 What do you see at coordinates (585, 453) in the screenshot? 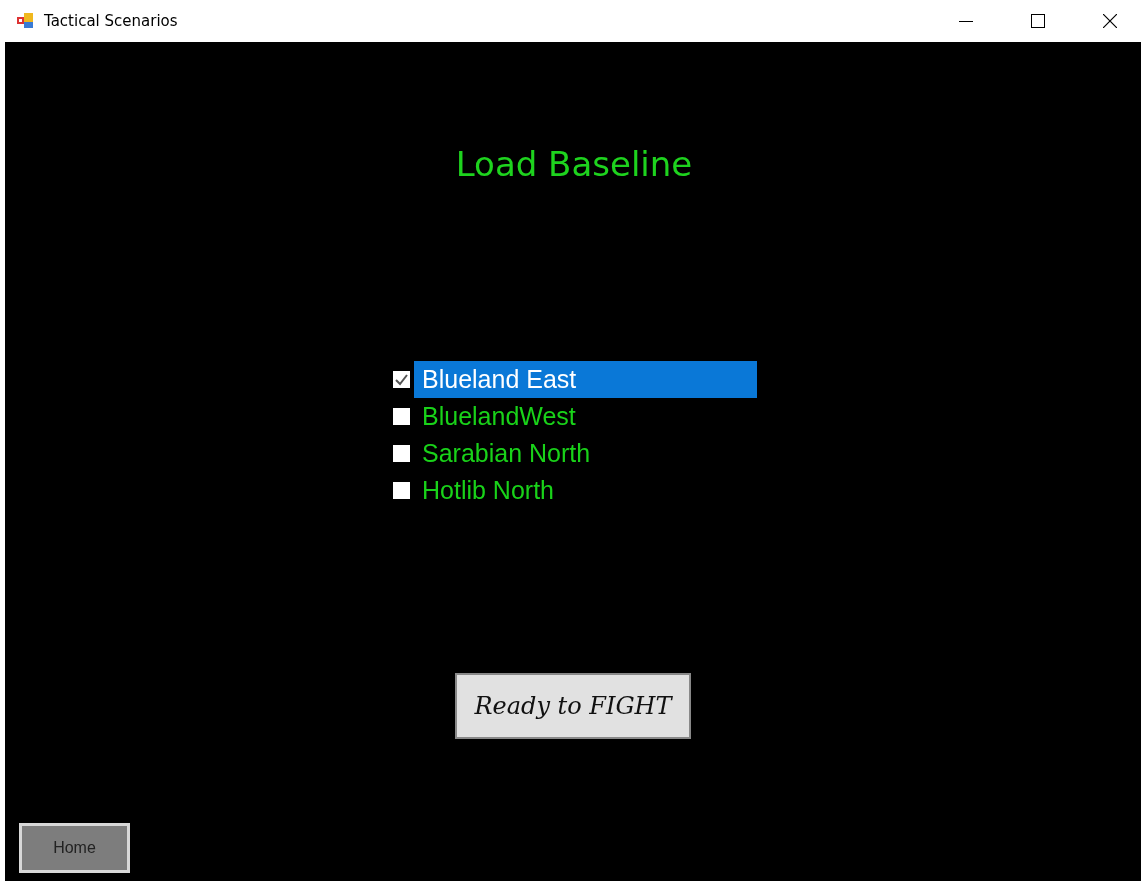
I see `list-item: Sarabian North` at bounding box center [585, 453].